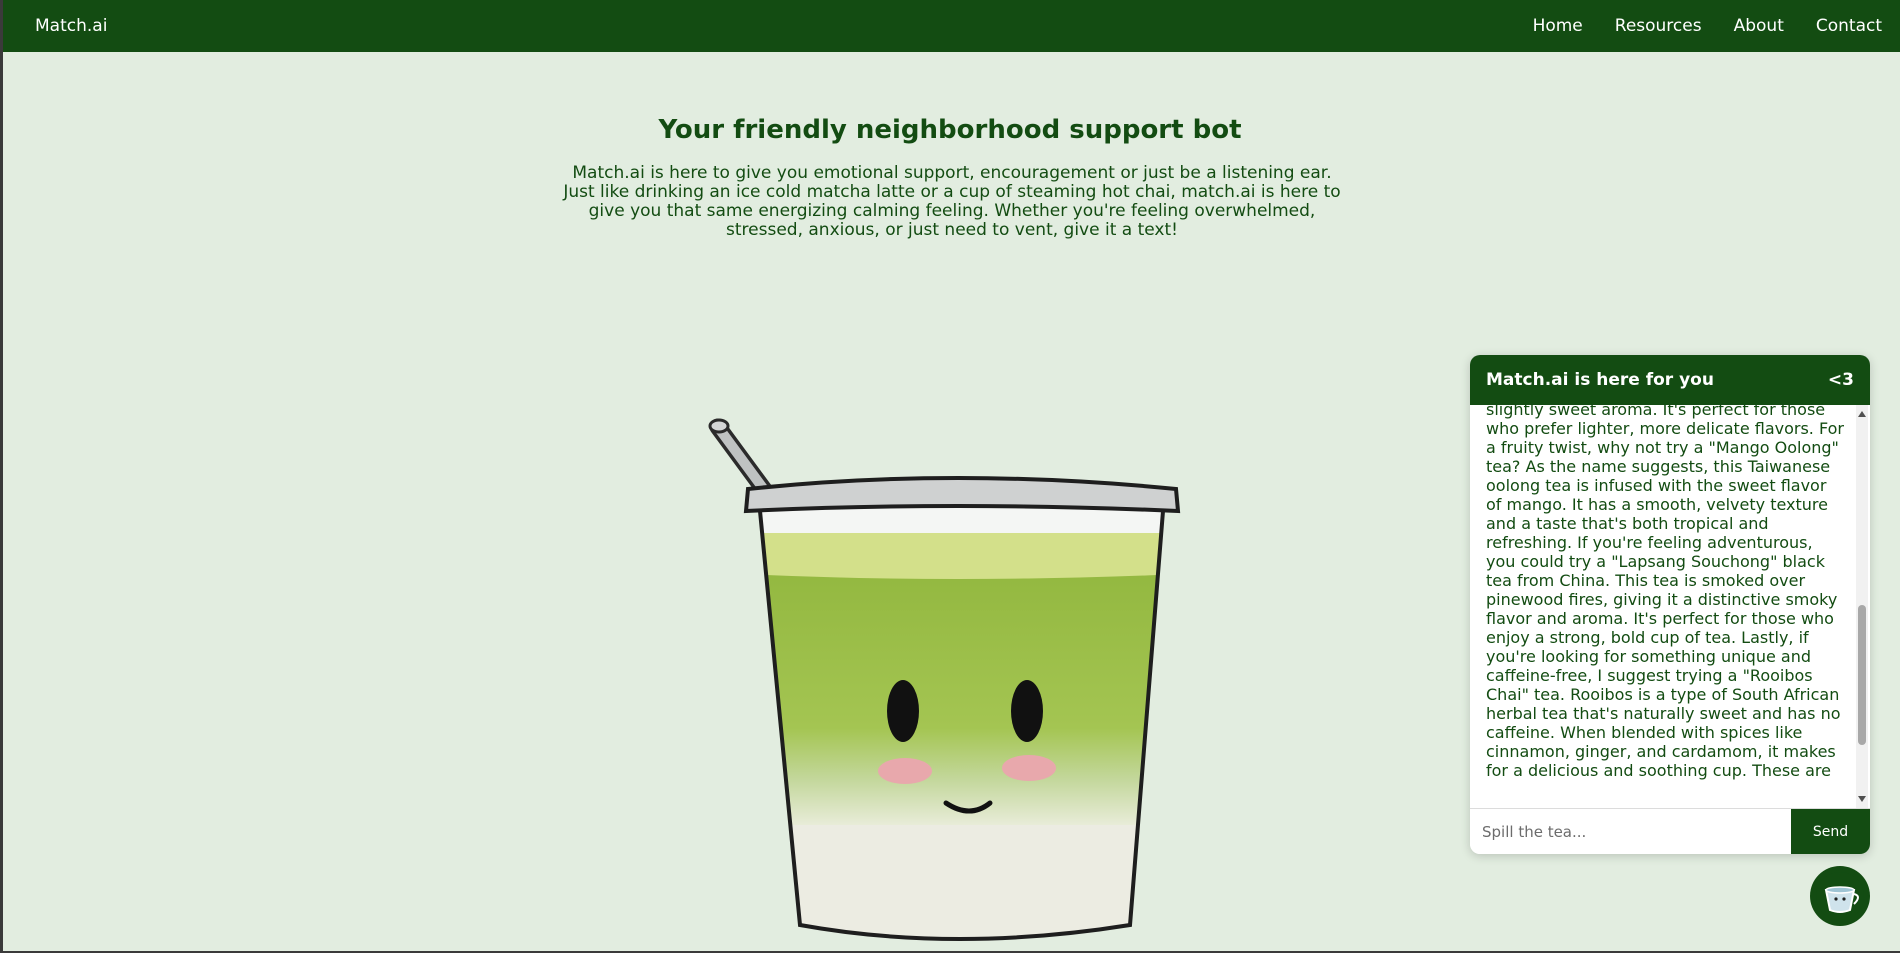 The height and width of the screenshot is (953, 1900). I want to click on matcha-cup-illustration, so click(944, 679).